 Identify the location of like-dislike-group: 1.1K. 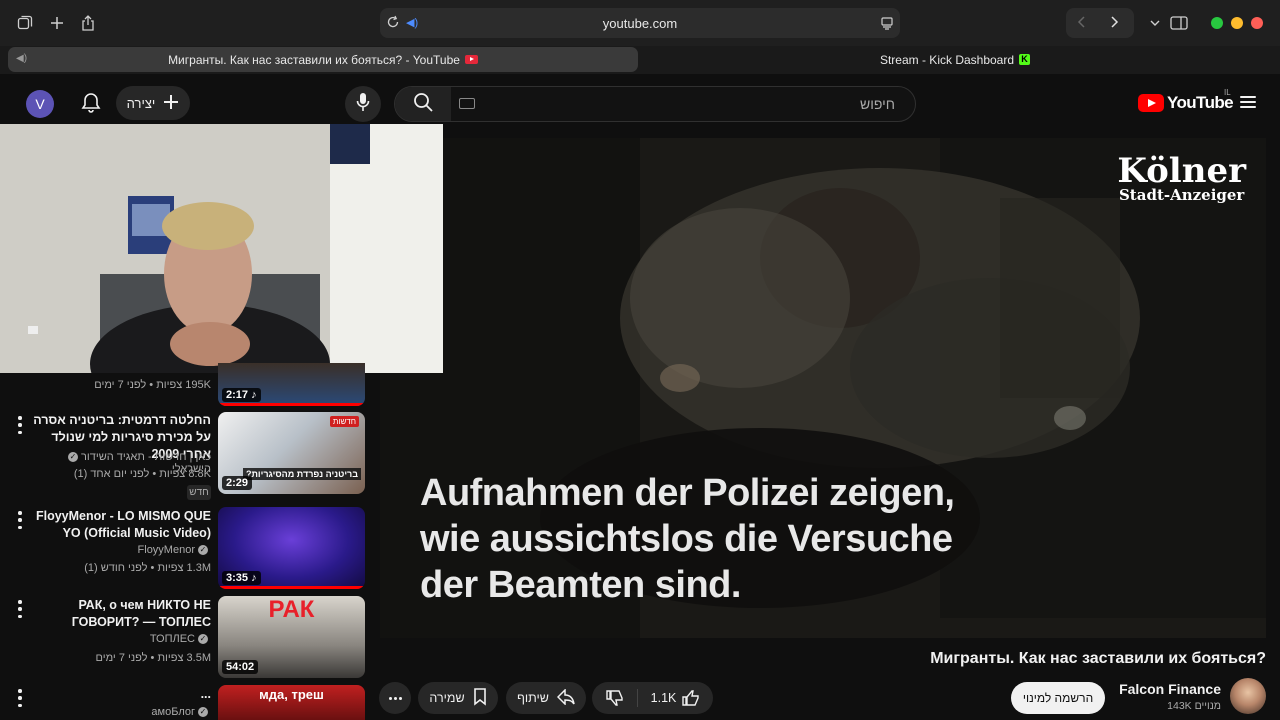
(652, 698).